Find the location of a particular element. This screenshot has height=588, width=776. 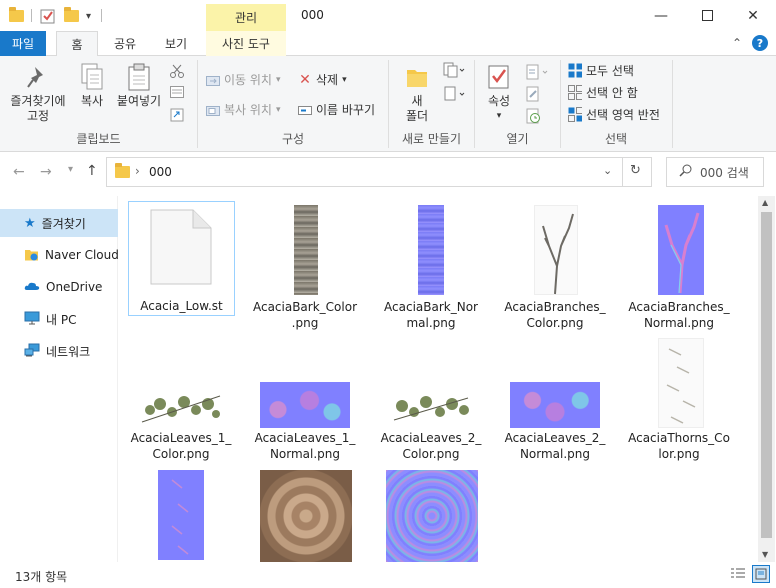

rename-button: 이름 바꾸기 is located at coordinates (336, 109).